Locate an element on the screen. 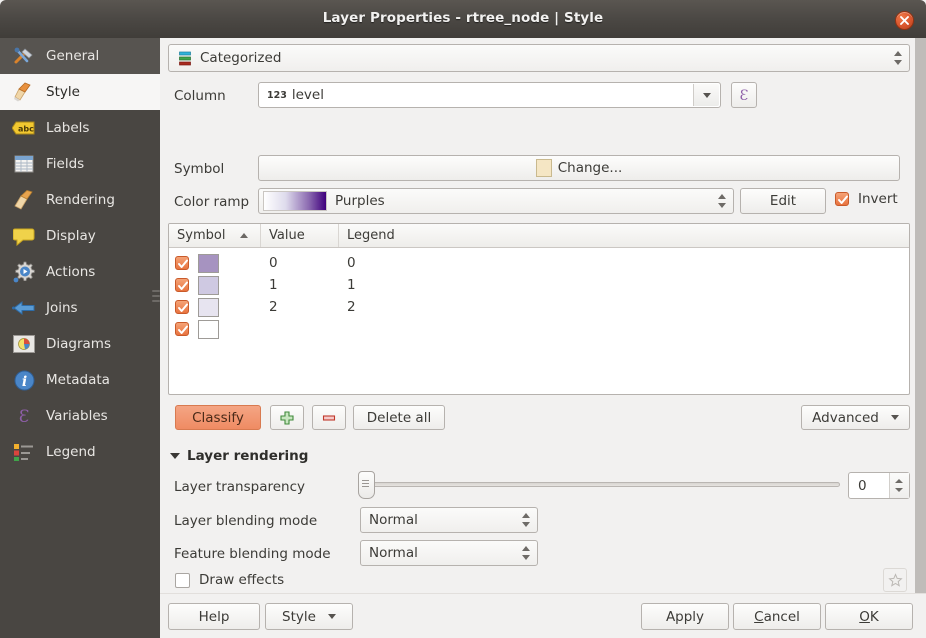 The image size is (926, 638). draw-effects-row: Draw effects is located at coordinates (229, 580).